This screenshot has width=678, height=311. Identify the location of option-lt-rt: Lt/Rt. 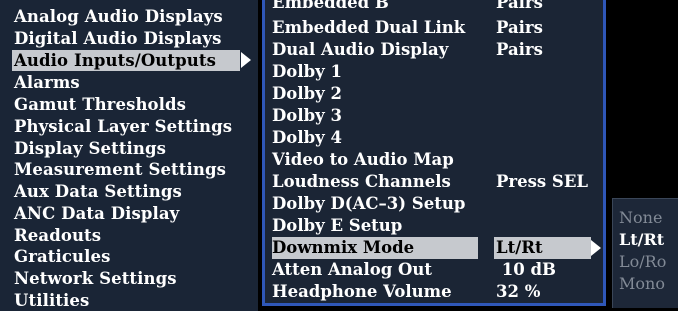
(641, 240).